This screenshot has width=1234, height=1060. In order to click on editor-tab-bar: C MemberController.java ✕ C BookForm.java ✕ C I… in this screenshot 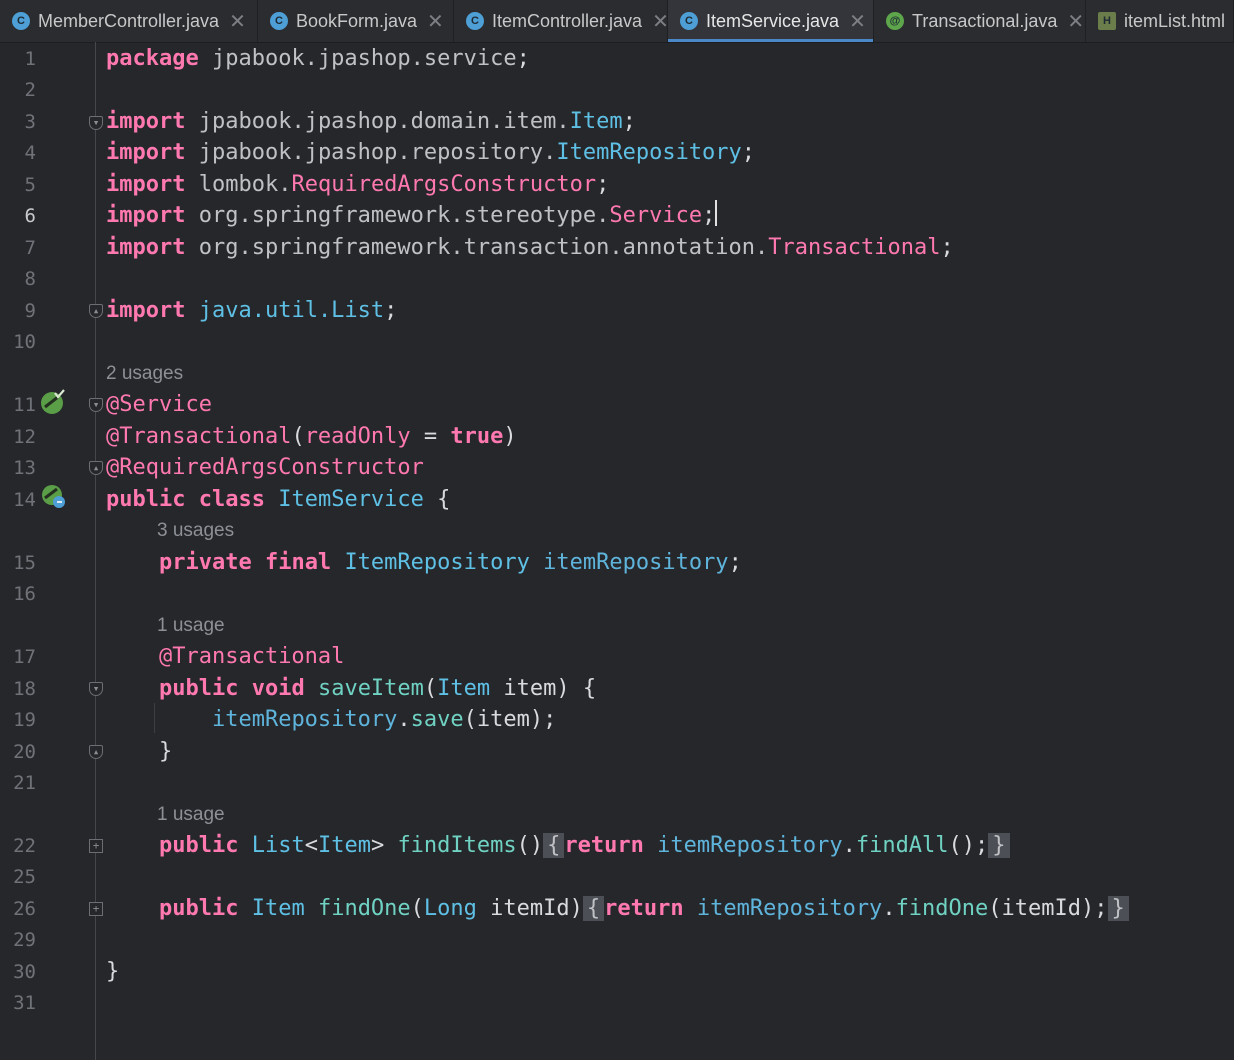, I will do `click(617, 21)`.